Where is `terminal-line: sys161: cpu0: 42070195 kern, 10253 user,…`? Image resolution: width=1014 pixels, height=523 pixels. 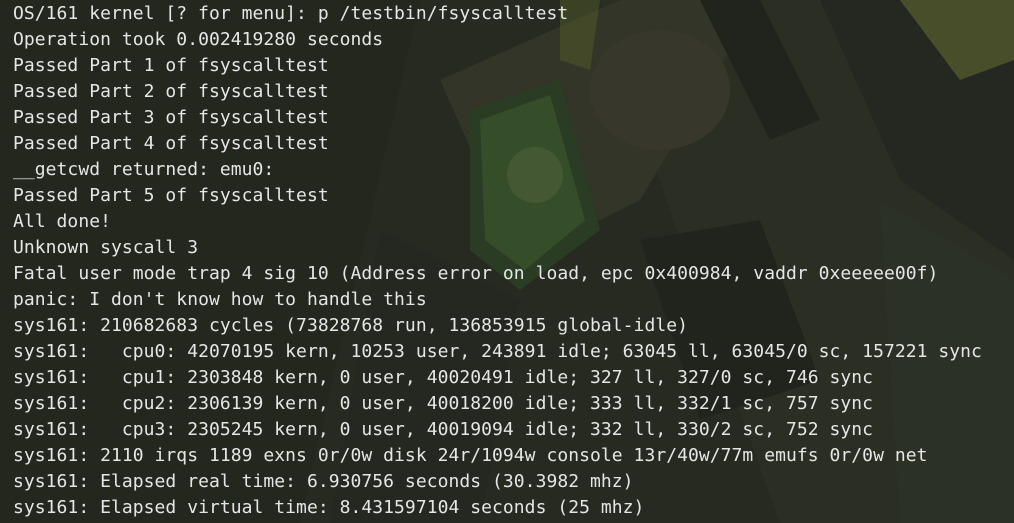 terminal-line: sys161: cpu0: 42070195 kern, 10253 user,… is located at coordinates (497, 351).